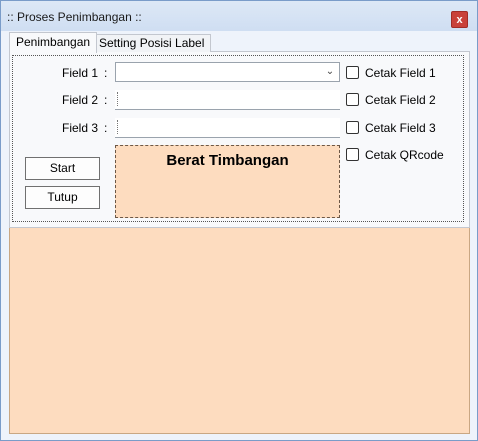 The image size is (478, 441). What do you see at coordinates (400, 100) in the screenshot?
I see `cetak-field2-label: Cetak Field 2` at bounding box center [400, 100].